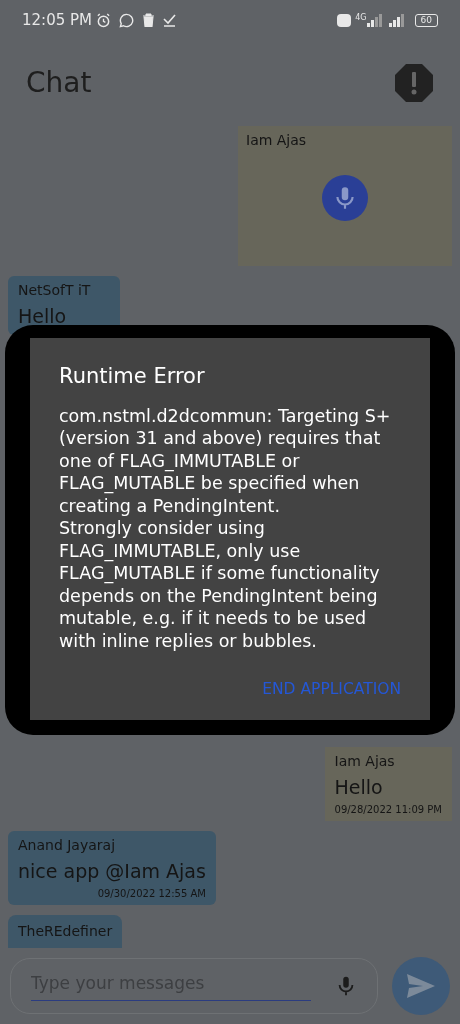  Describe the element at coordinates (112, 871) in the screenshot. I see `message-text: nice app @Iam Ajas` at that location.